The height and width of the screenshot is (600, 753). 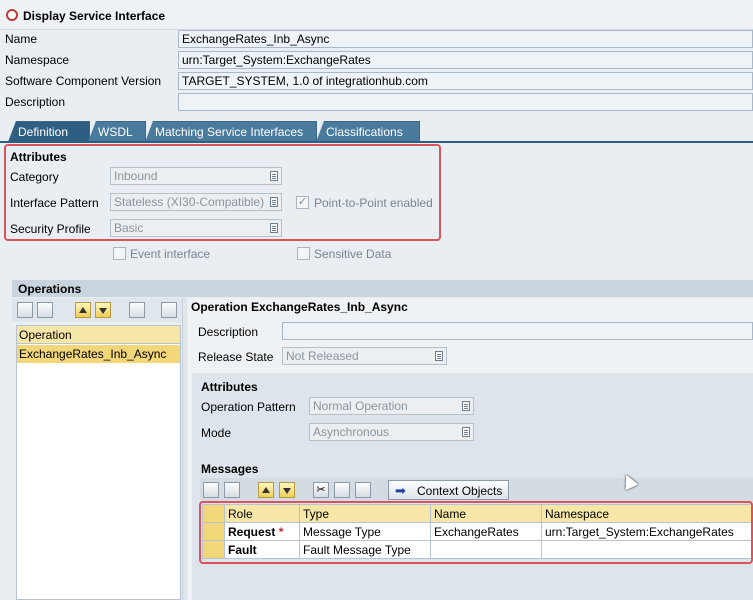 What do you see at coordinates (364, 356) in the screenshot?
I see `release-state-select: Not Released` at bounding box center [364, 356].